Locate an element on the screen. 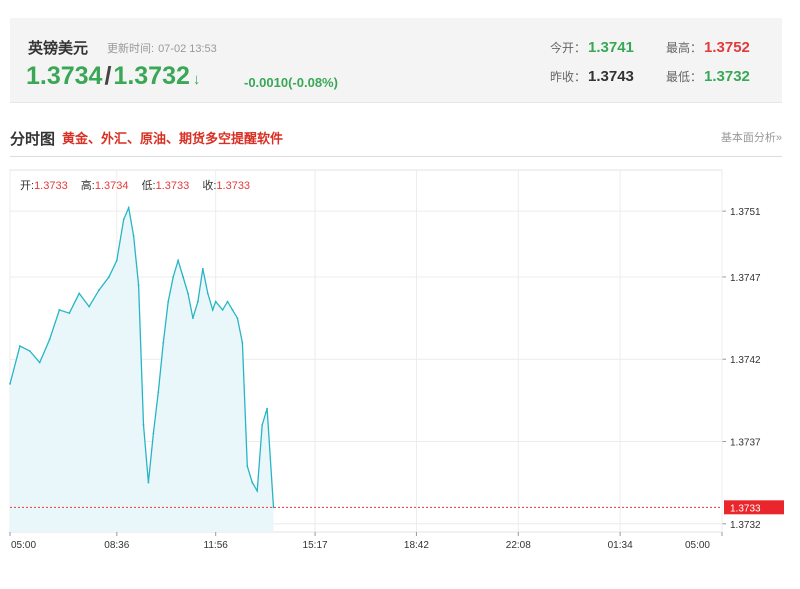 This screenshot has width=800, height=589. stat-high-label: 最高： is located at coordinates (684, 48).